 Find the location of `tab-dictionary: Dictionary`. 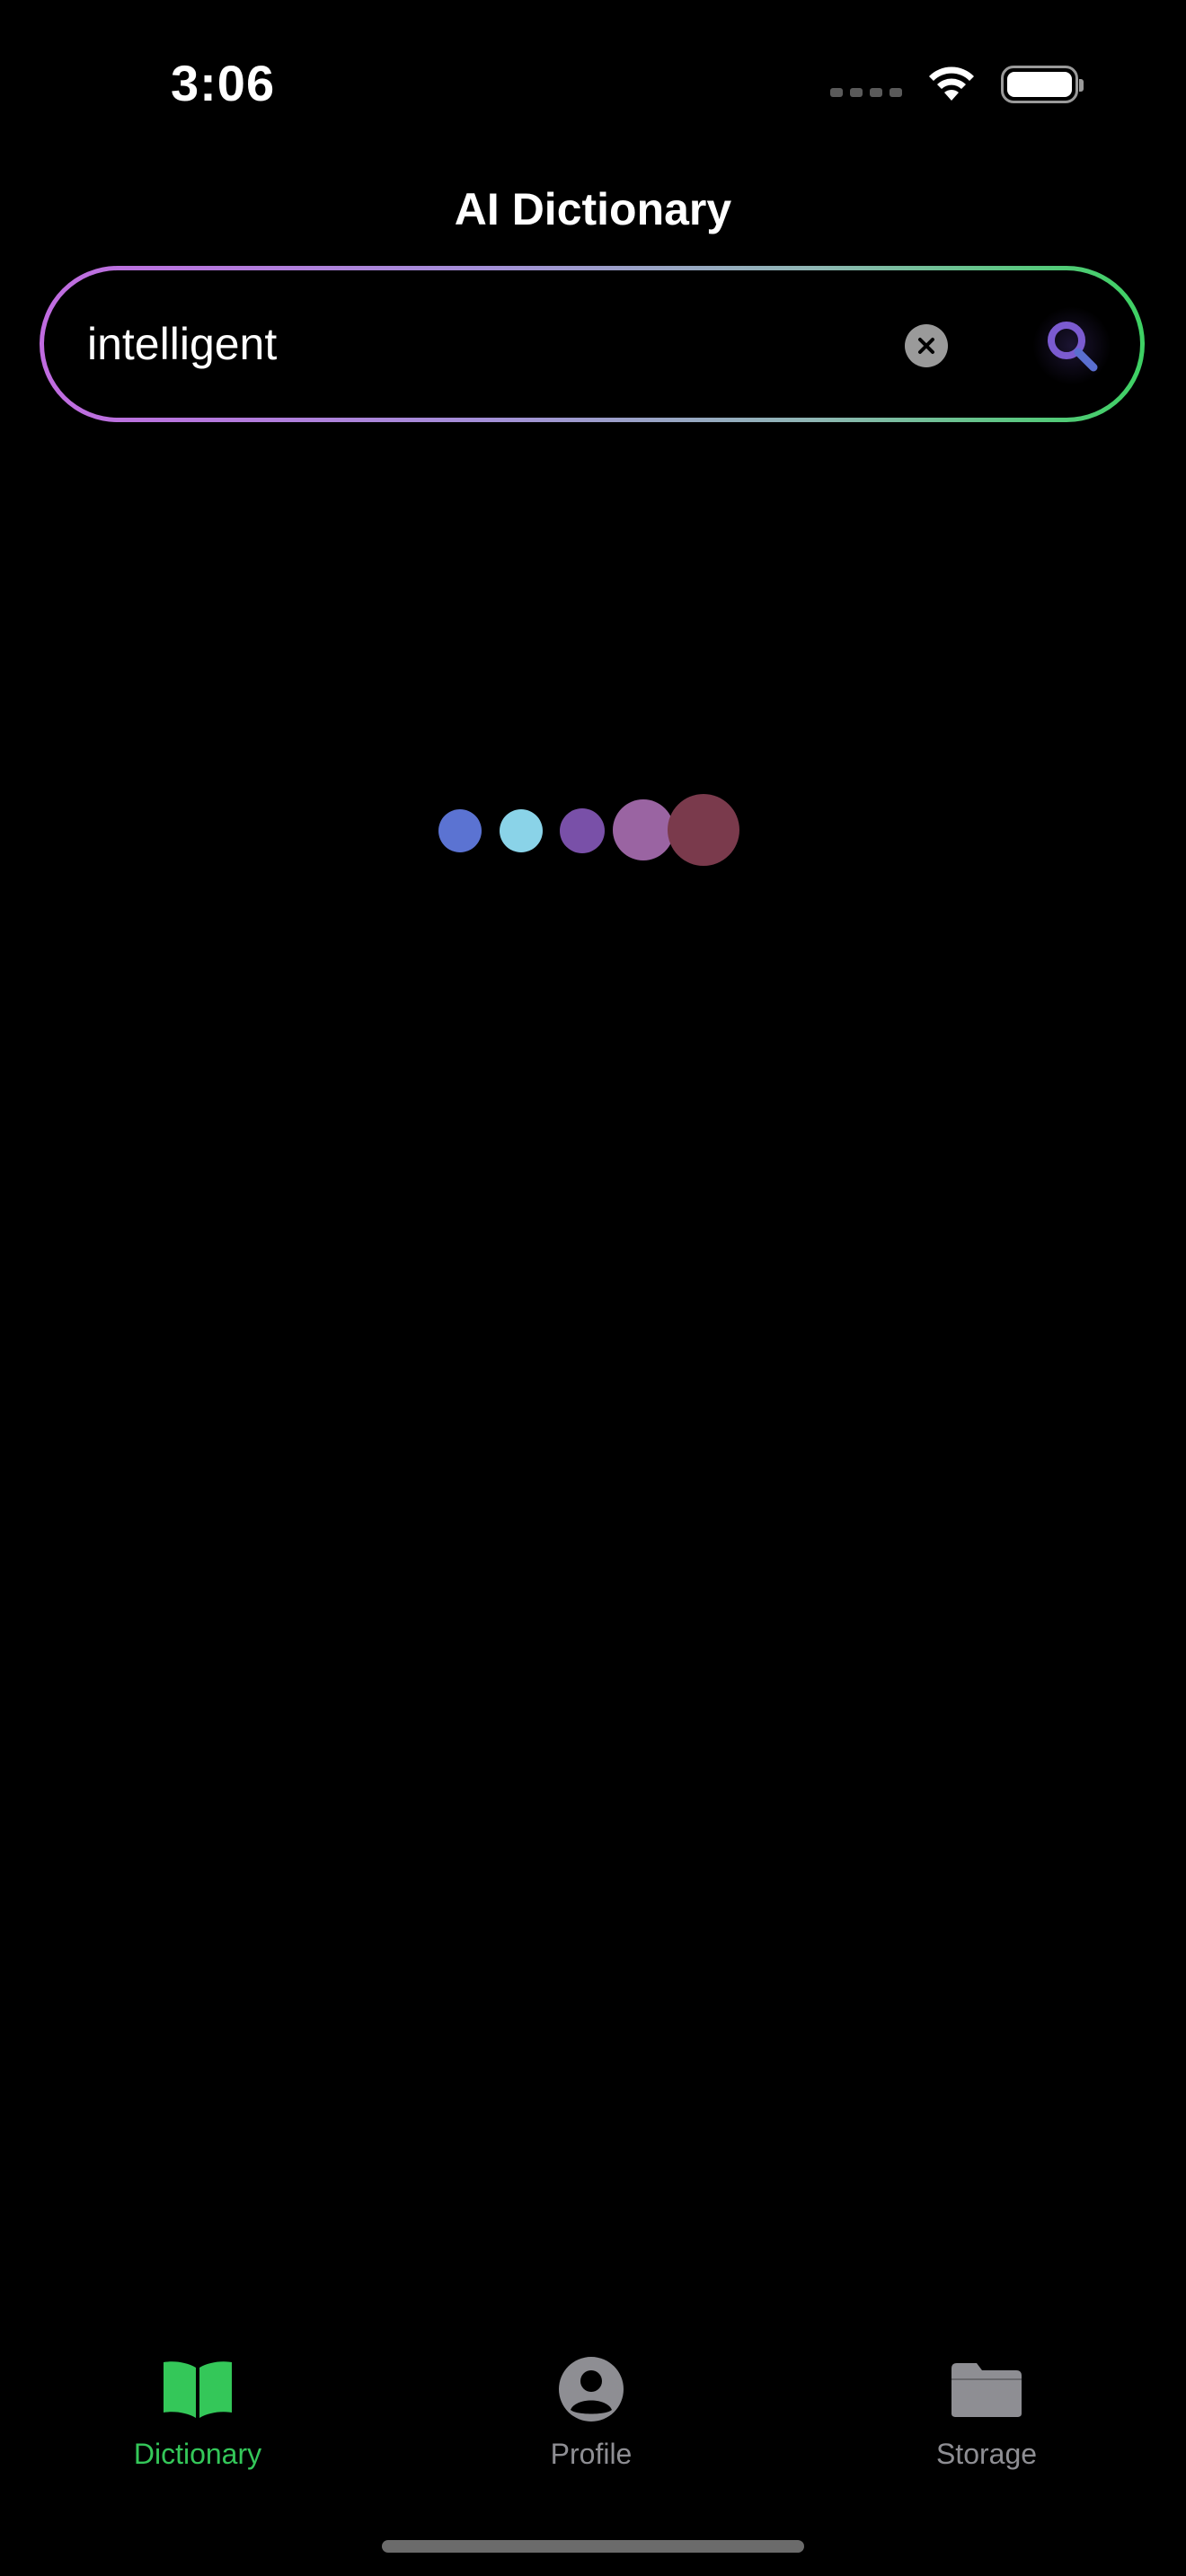

tab-dictionary: Dictionary is located at coordinates (197, 2412).